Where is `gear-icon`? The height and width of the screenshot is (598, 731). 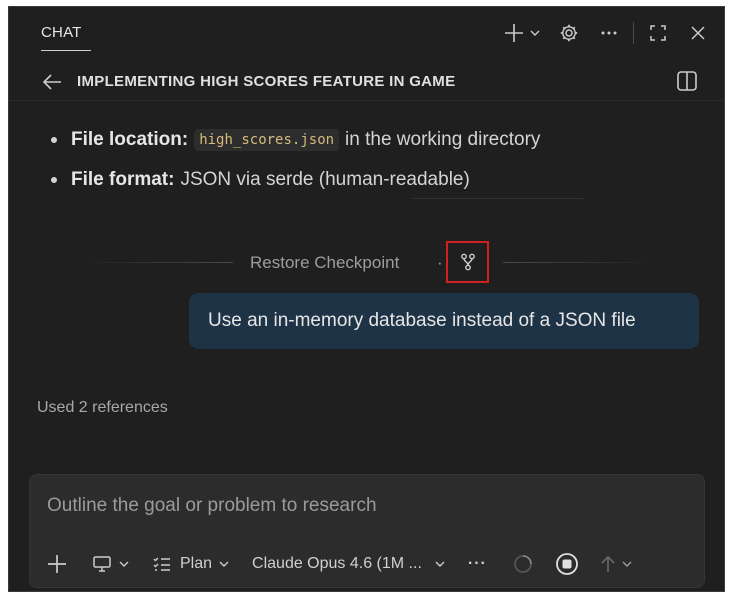 gear-icon is located at coordinates (569, 33).